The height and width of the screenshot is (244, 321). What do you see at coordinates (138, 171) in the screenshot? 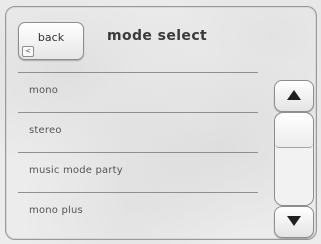
I see `list-item-music-mode-party: music mode party` at bounding box center [138, 171].